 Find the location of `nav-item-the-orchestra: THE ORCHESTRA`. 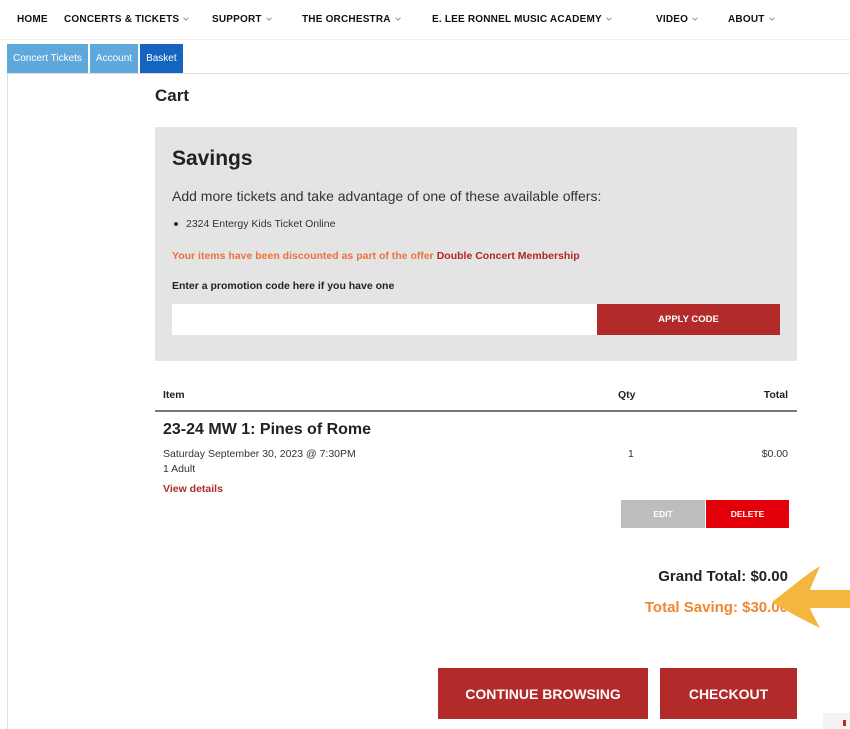

nav-item-the-orchestra: THE ORCHESTRA is located at coordinates (367, 19).